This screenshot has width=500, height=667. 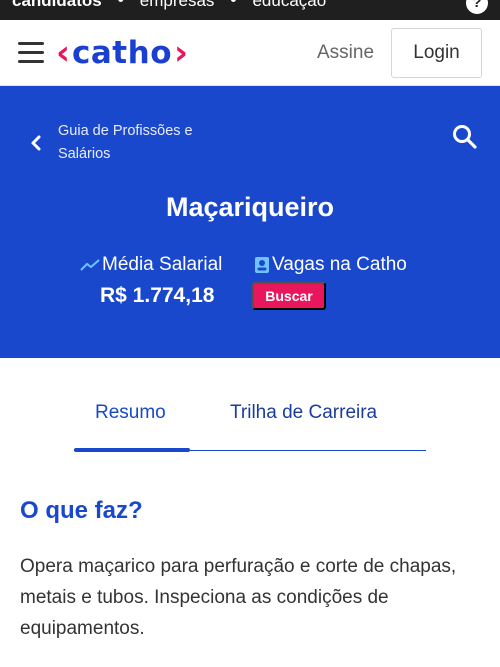 What do you see at coordinates (57, 5) in the screenshot?
I see `top-link-candidatos: candidatos` at bounding box center [57, 5].